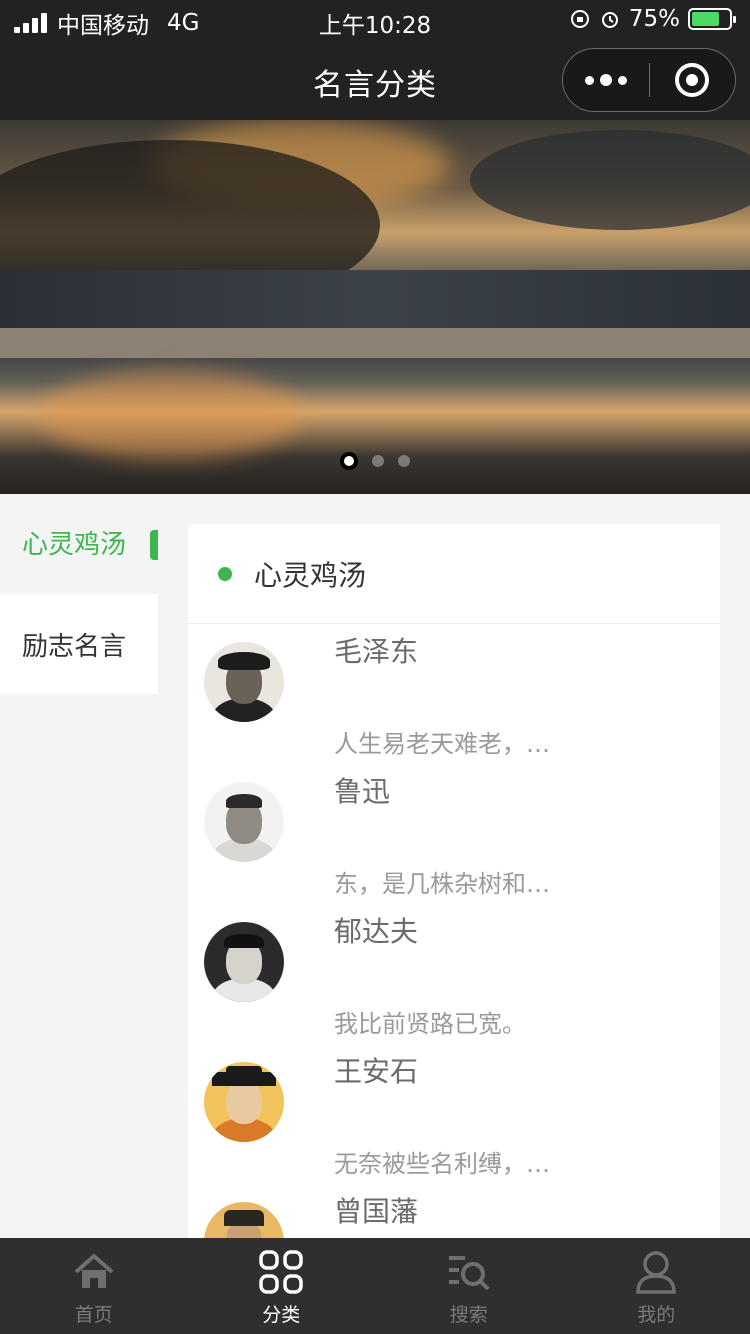 The width and height of the screenshot is (750, 1334). I want to click on tab-profile: 我的, so click(656, 1286).